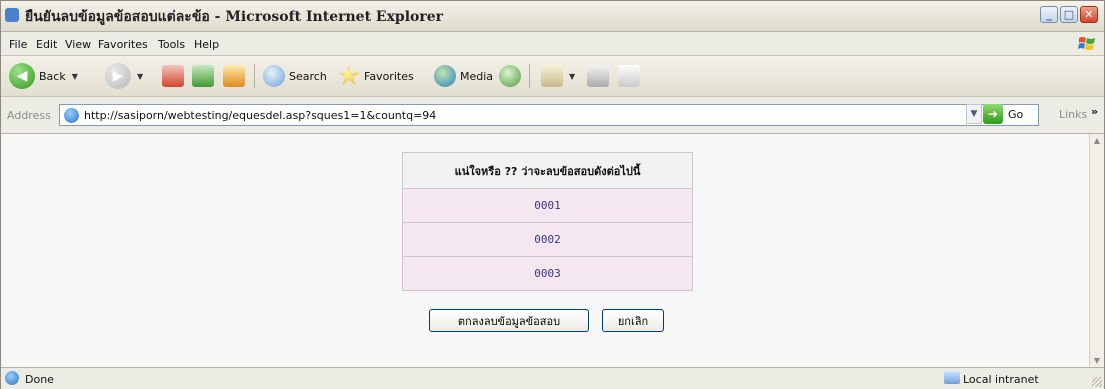  I want to click on intranet-zone-icon, so click(952, 377).